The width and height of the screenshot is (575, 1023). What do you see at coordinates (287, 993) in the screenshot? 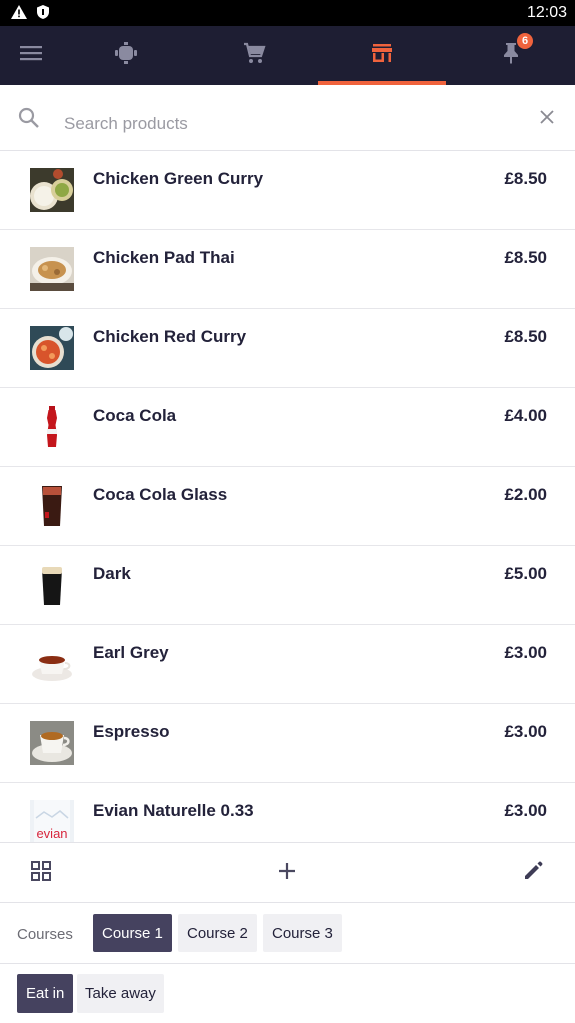
I see `dining-options: Eat in Take away` at bounding box center [287, 993].